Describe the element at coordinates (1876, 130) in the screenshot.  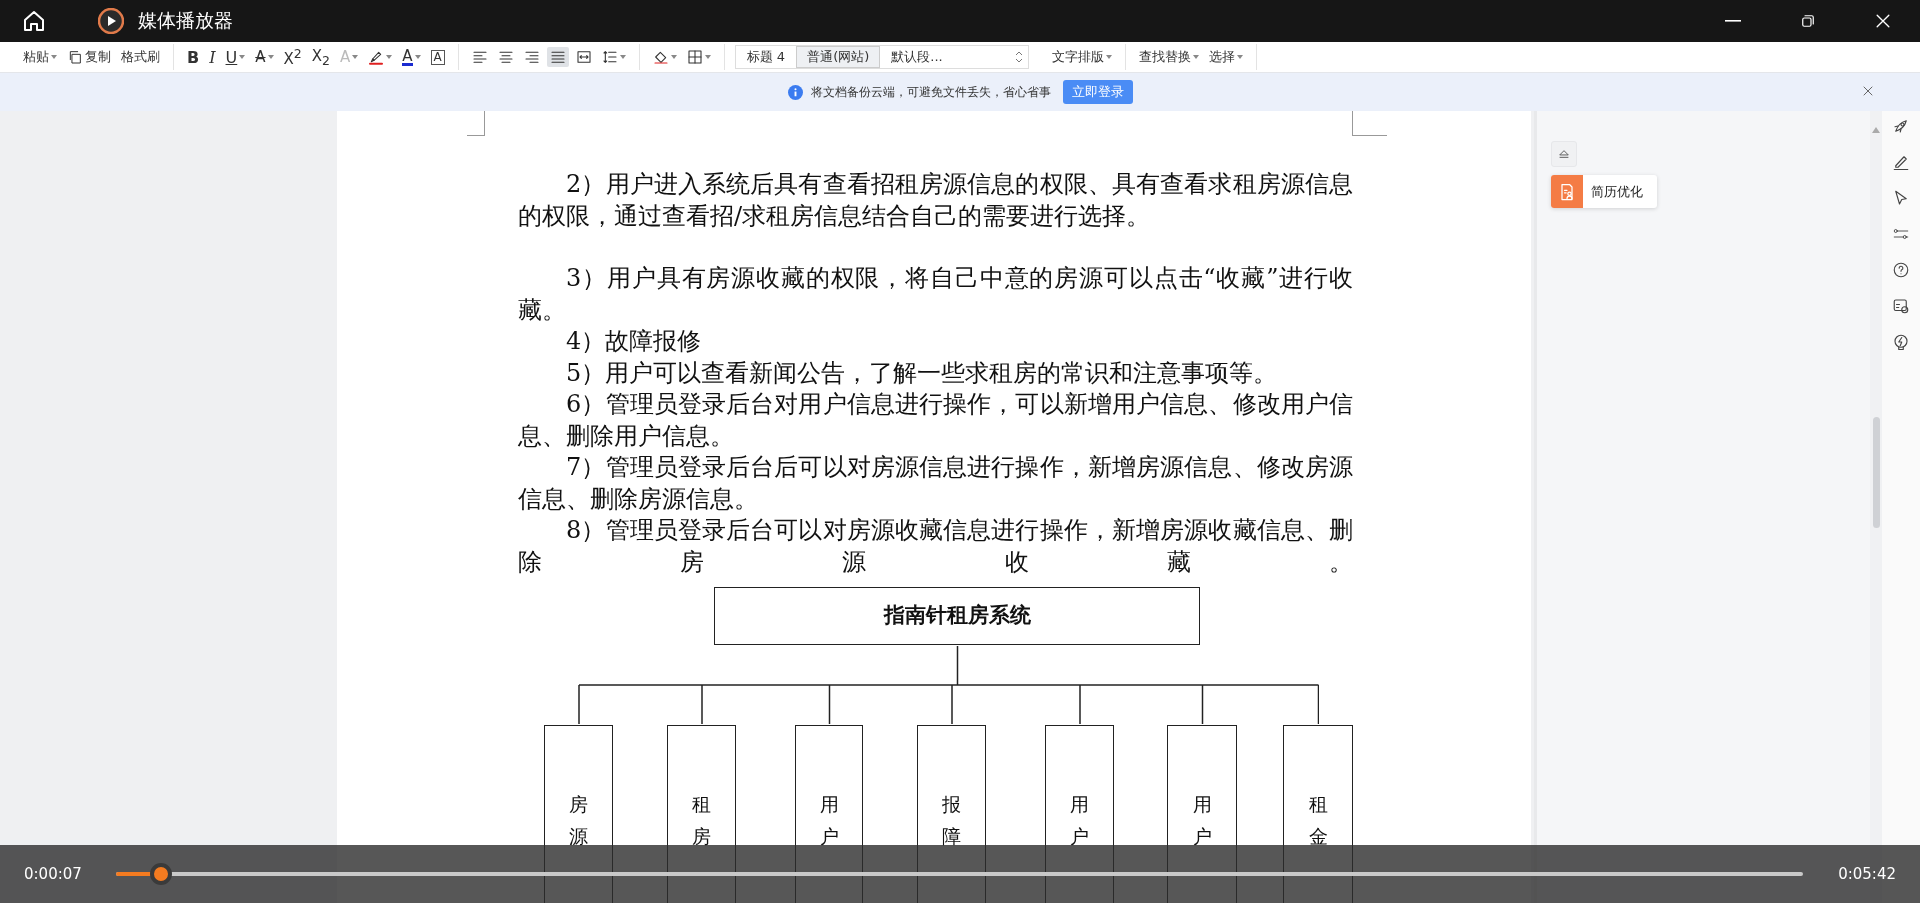
I see `scroll-up-icon` at that location.